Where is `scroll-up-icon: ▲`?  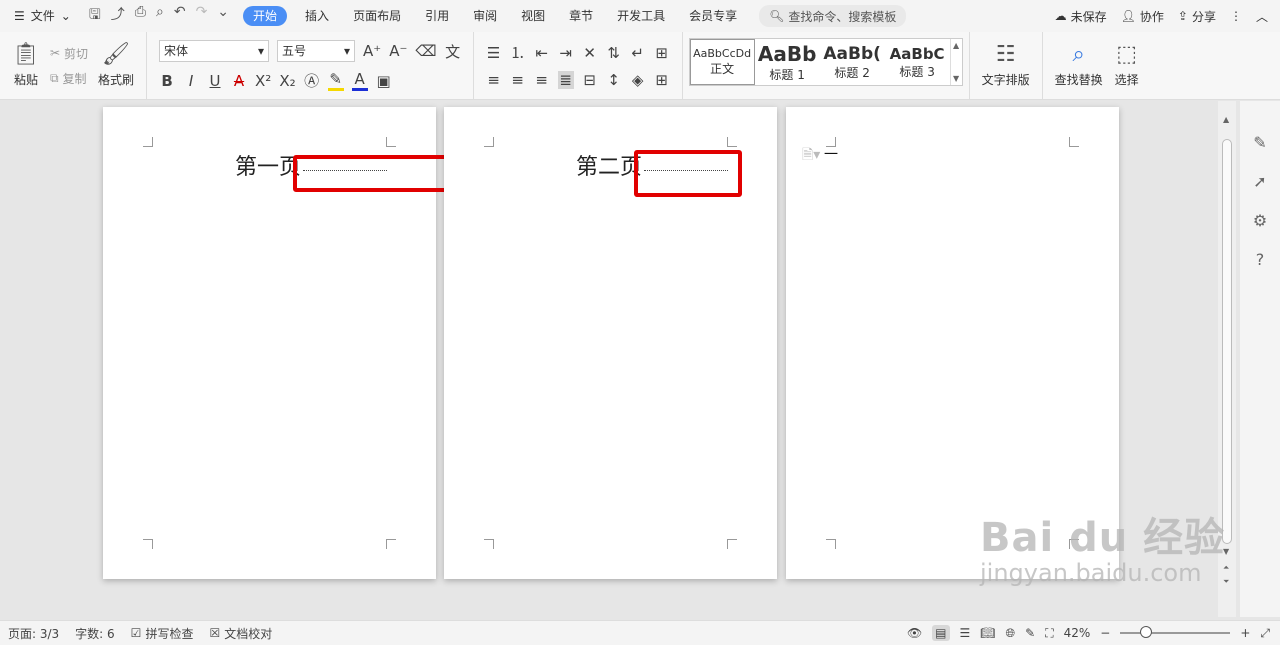 scroll-up-icon: ▲ is located at coordinates (1226, 119).